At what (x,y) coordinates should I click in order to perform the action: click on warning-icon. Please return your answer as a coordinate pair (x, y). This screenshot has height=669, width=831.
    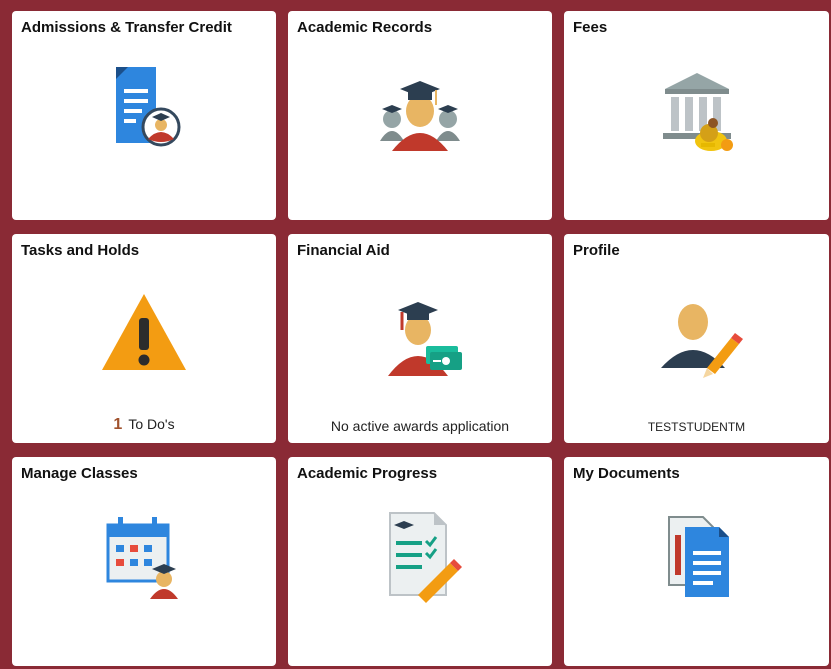
    Looking at the image, I should click on (144, 332).